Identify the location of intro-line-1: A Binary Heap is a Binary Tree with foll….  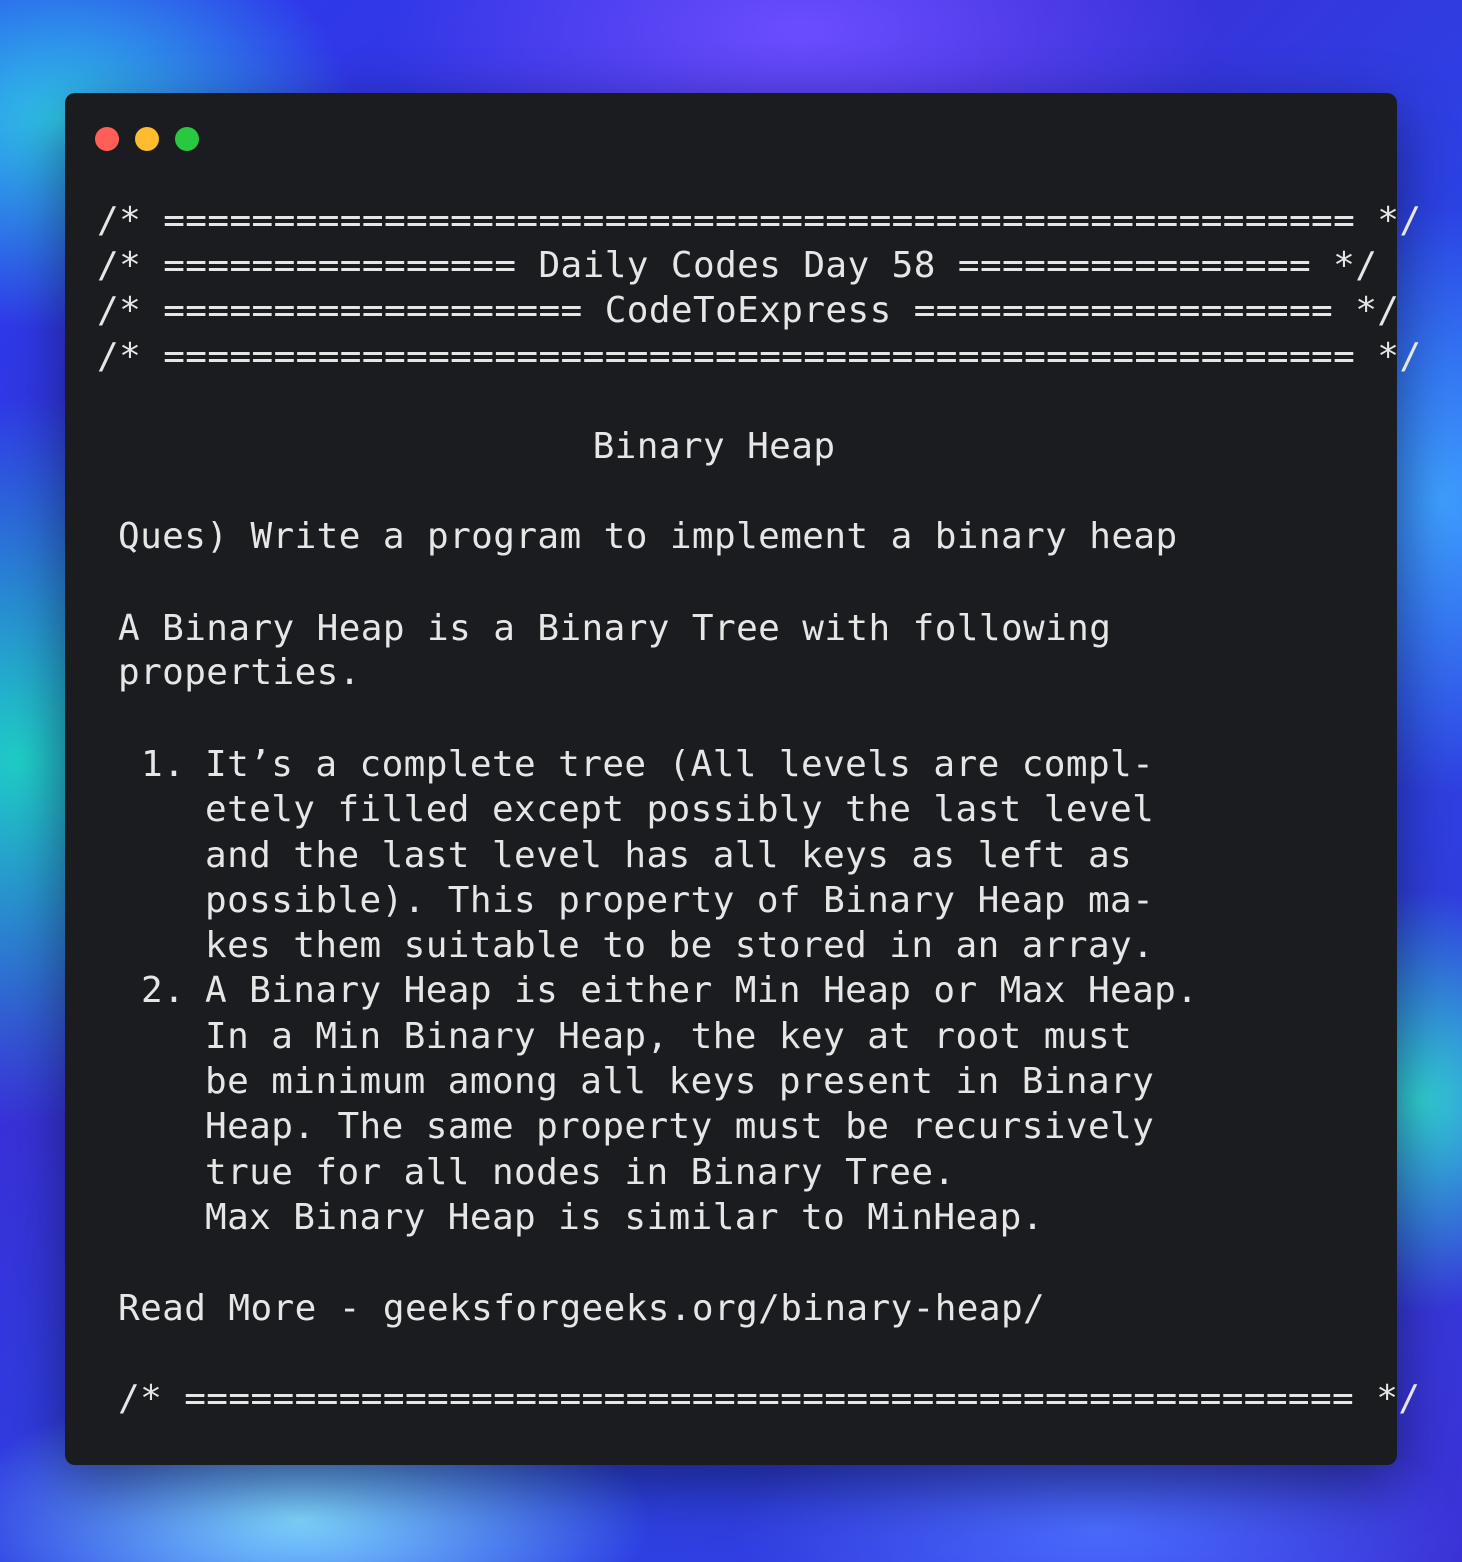
(615, 628).